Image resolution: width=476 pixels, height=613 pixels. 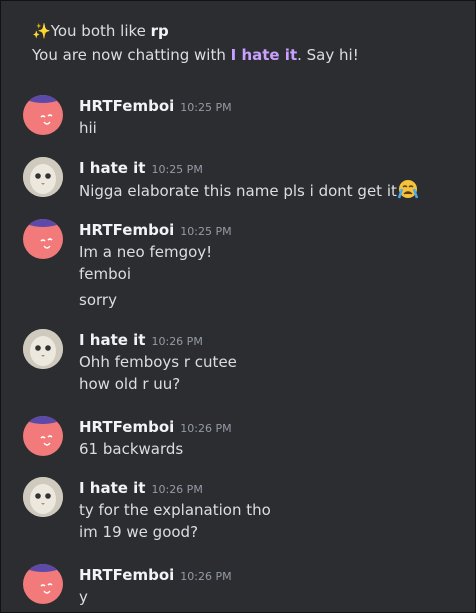 What do you see at coordinates (408, 189) in the screenshot?
I see `crying-face-icon` at bounding box center [408, 189].